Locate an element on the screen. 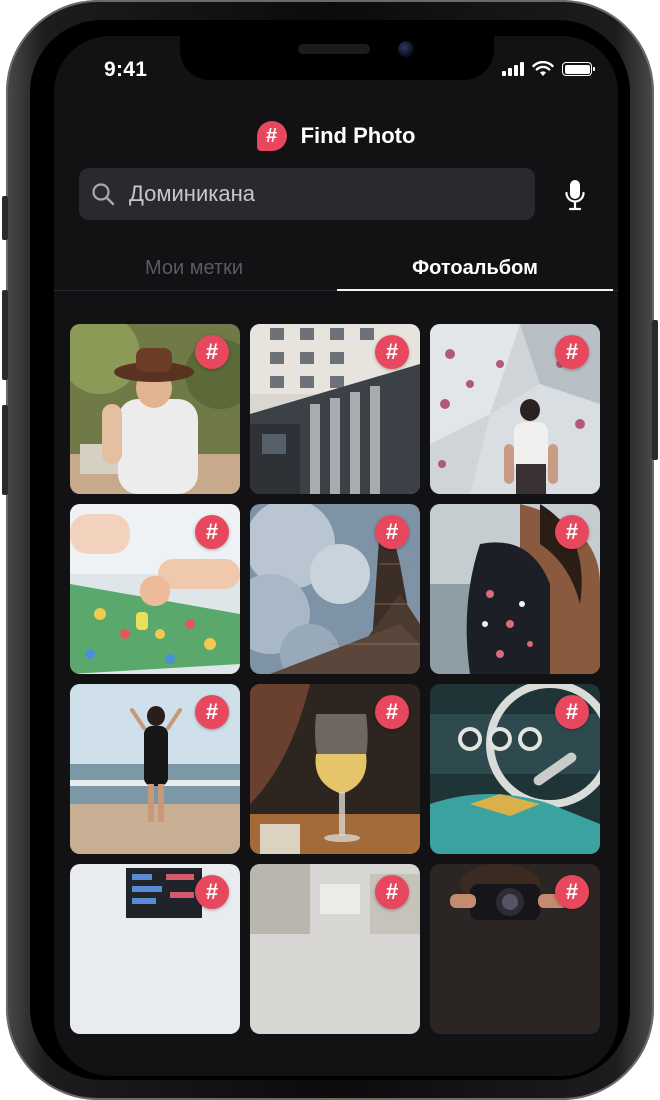  signal-icon is located at coordinates (513, 69).